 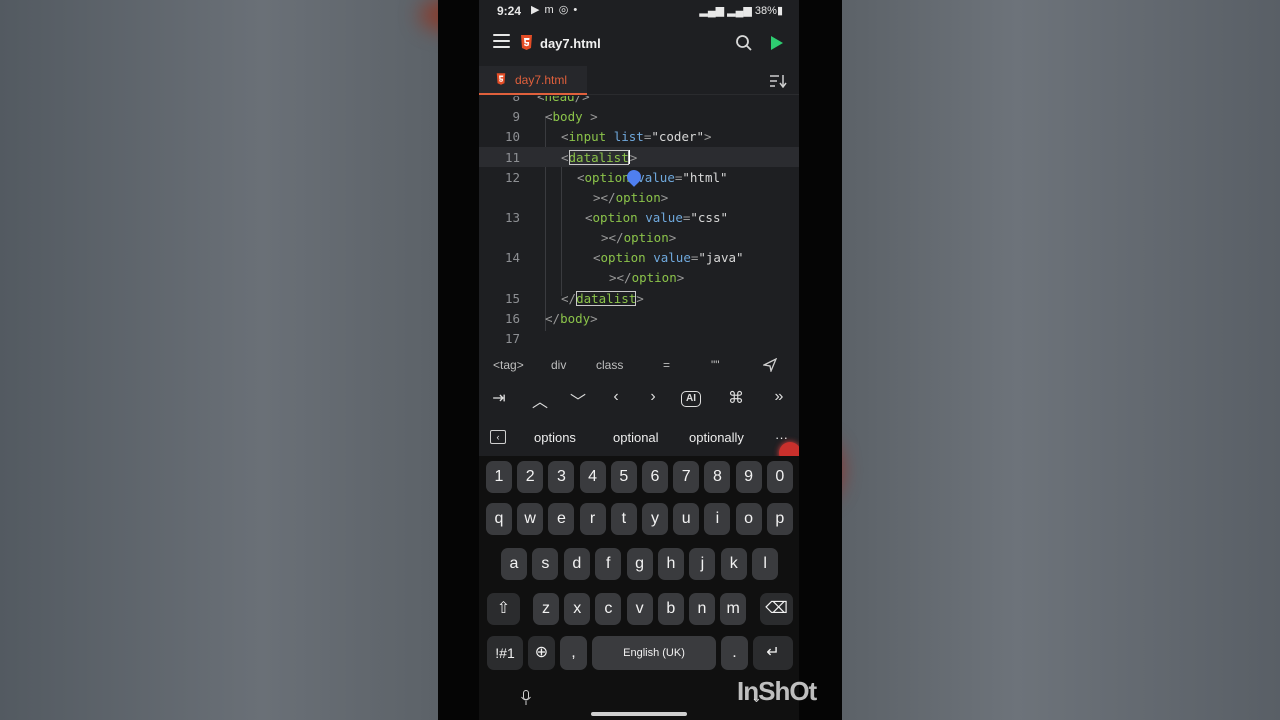 What do you see at coordinates (653, 397) in the screenshot?
I see `arrow-right-icon: ›` at bounding box center [653, 397].